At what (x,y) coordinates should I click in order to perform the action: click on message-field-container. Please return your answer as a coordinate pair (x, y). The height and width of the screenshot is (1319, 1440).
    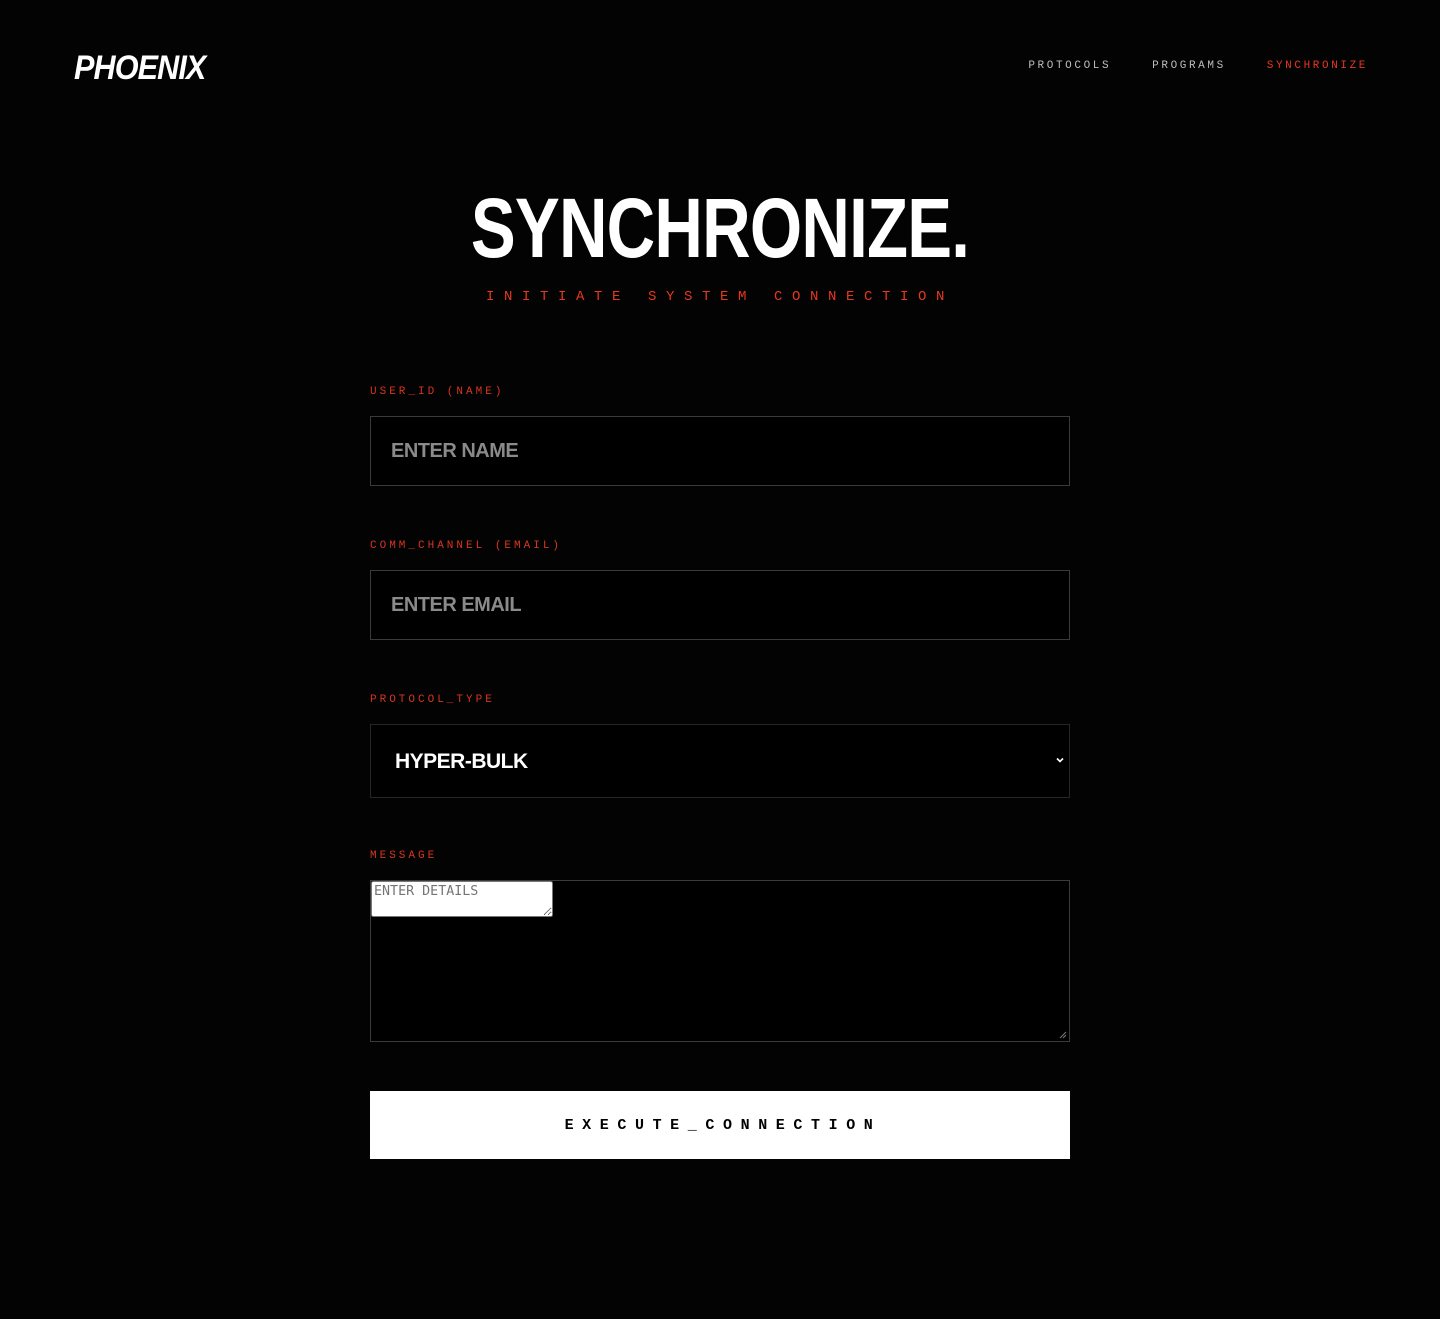
    Looking at the image, I should click on (720, 961).